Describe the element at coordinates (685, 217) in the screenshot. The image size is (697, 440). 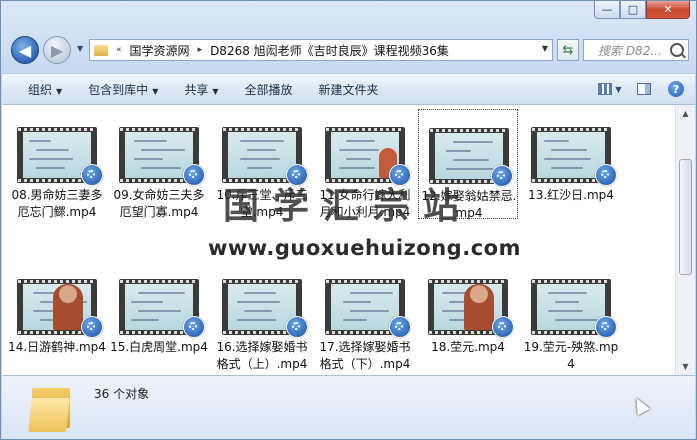
I see `scroll-thumb` at that location.